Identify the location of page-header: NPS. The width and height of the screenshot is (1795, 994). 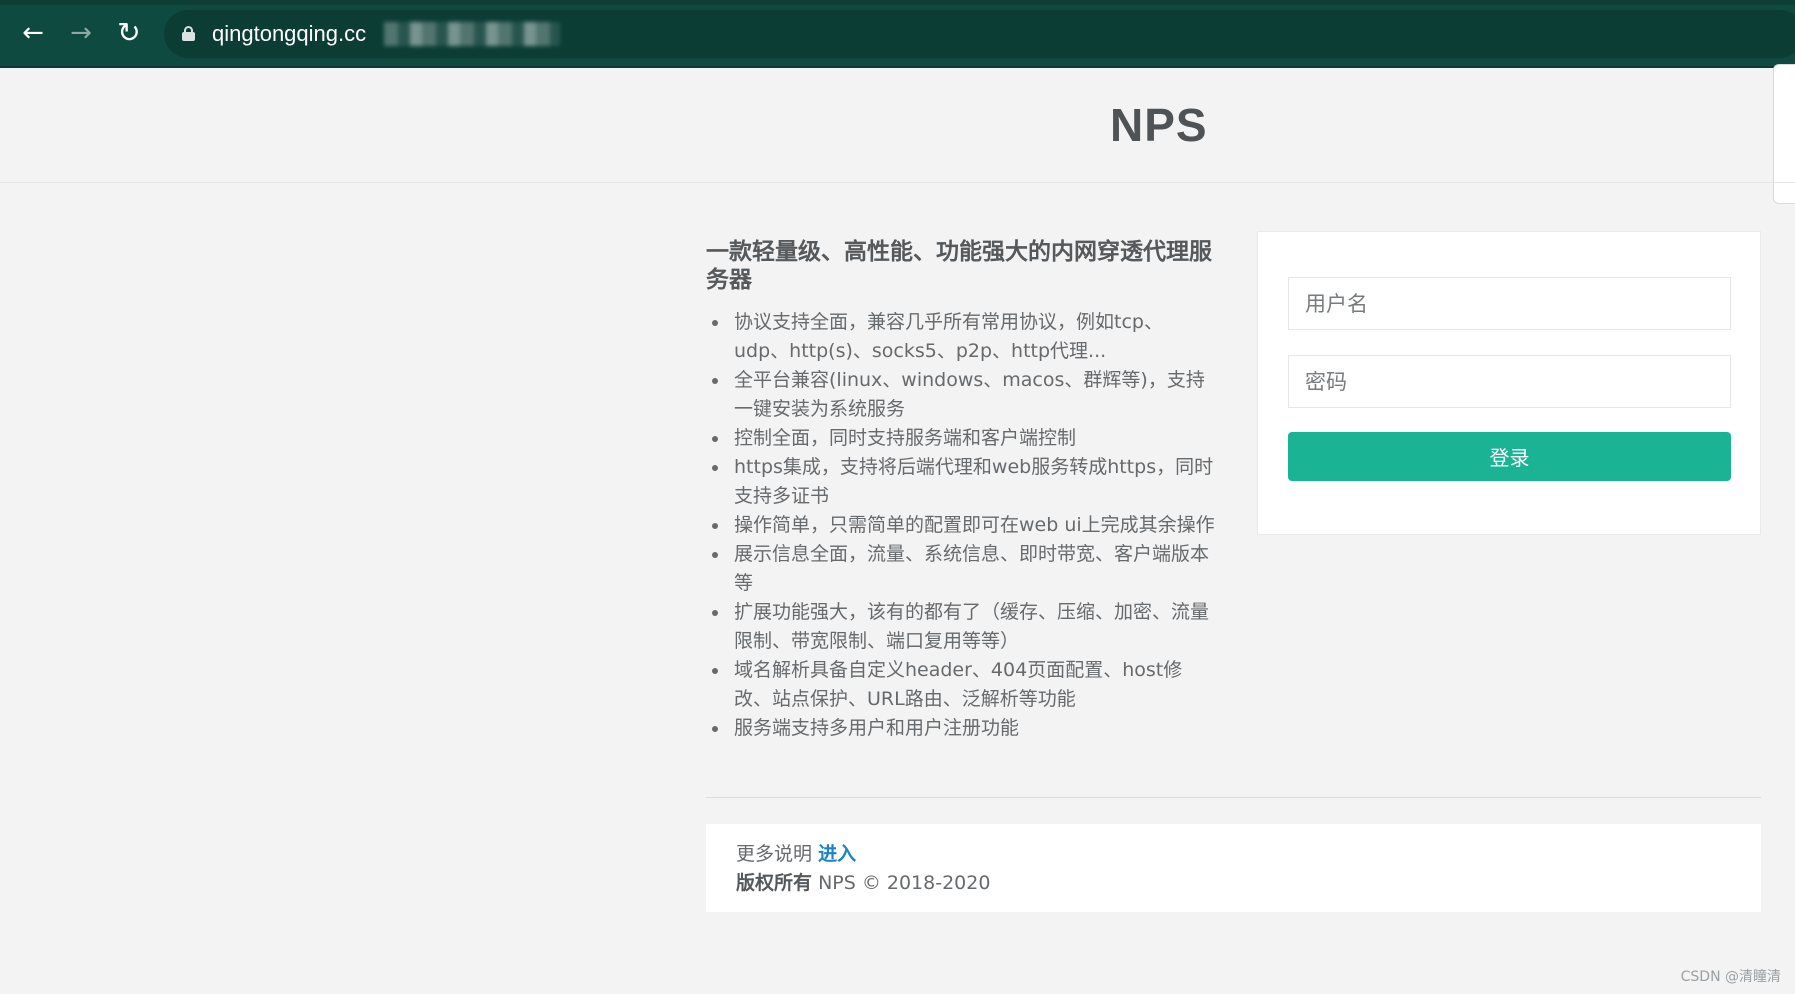
(897, 126).